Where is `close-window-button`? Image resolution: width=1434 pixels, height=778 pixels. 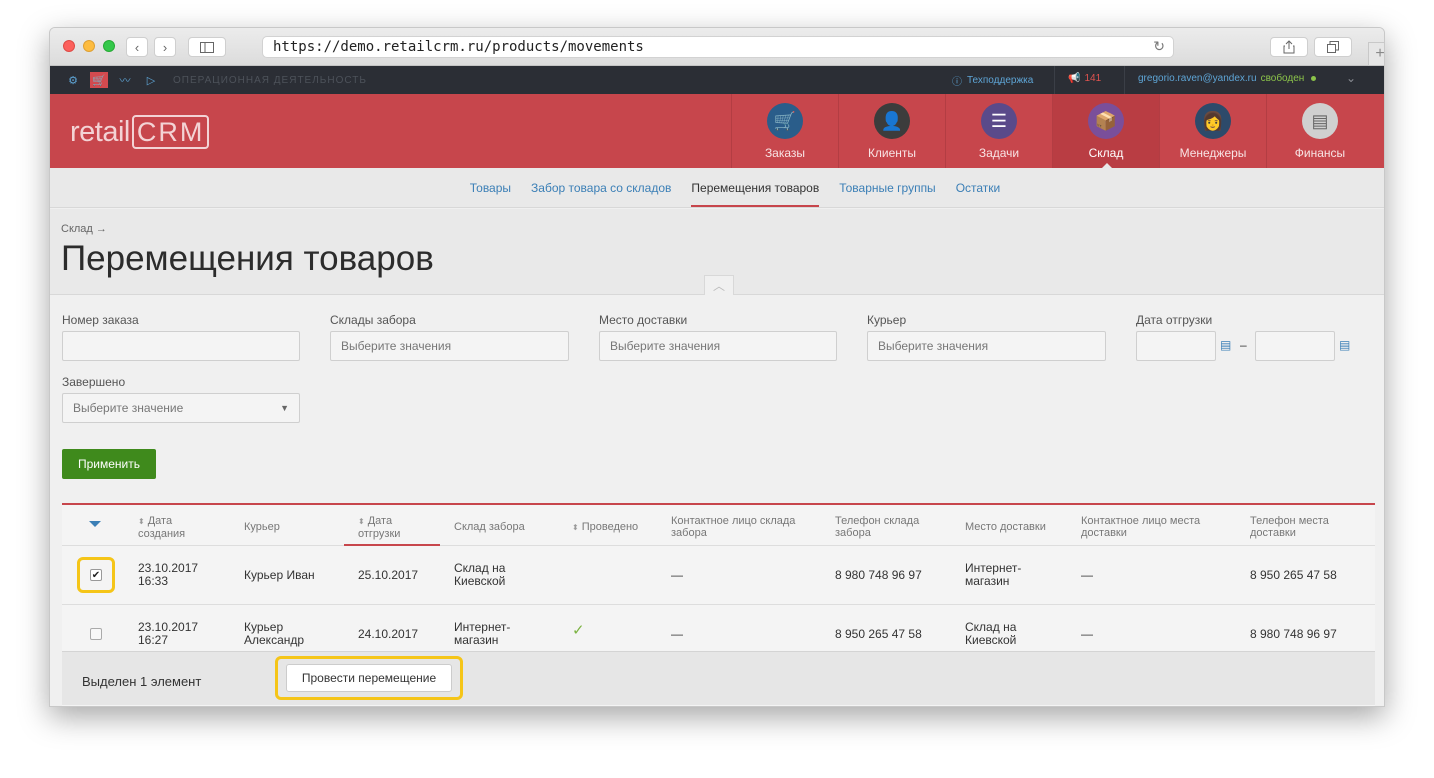
close-window-button is located at coordinates (69, 46).